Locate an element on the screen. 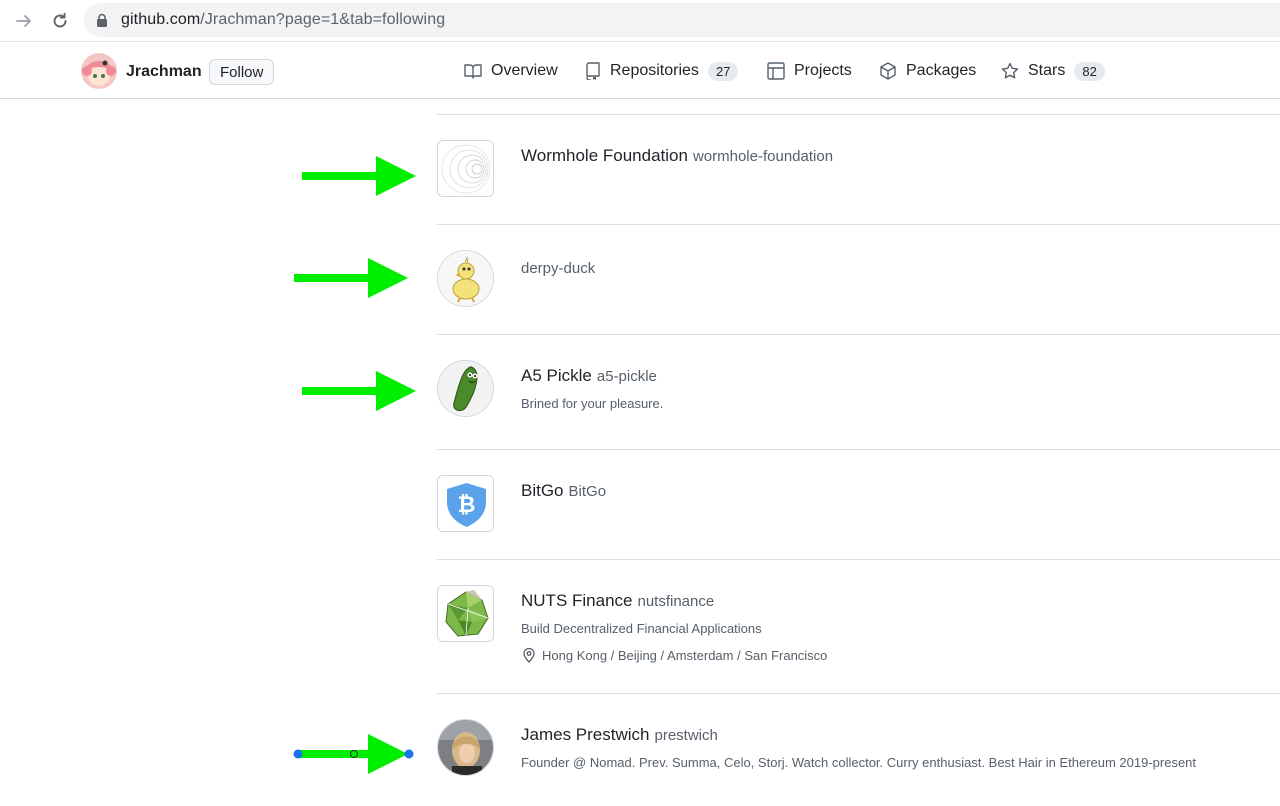 The width and height of the screenshot is (1280, 806). reload-icon is located at coordinates (60, 20).